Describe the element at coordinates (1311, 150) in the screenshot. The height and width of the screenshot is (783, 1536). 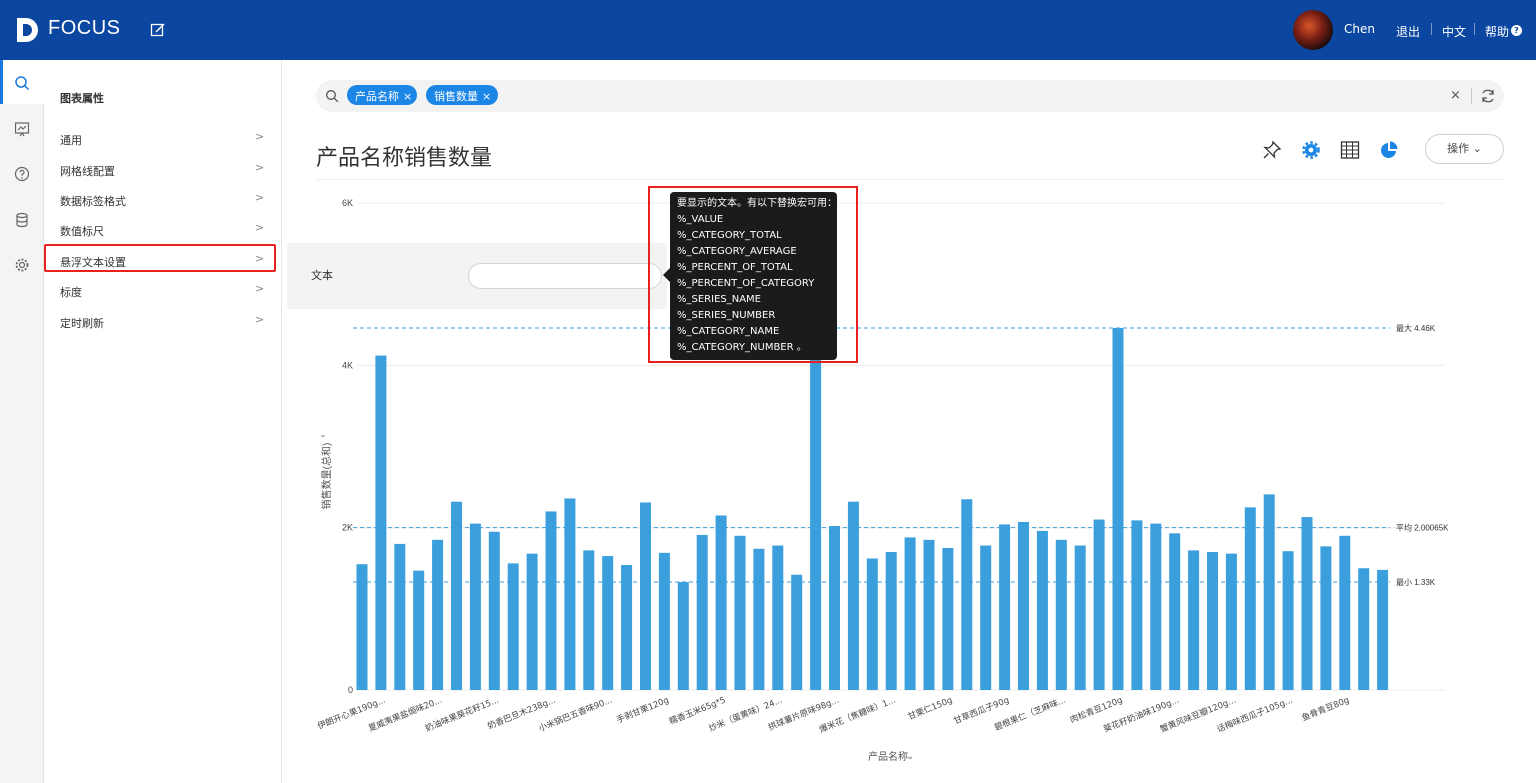
I see `gear-icon` at that location.